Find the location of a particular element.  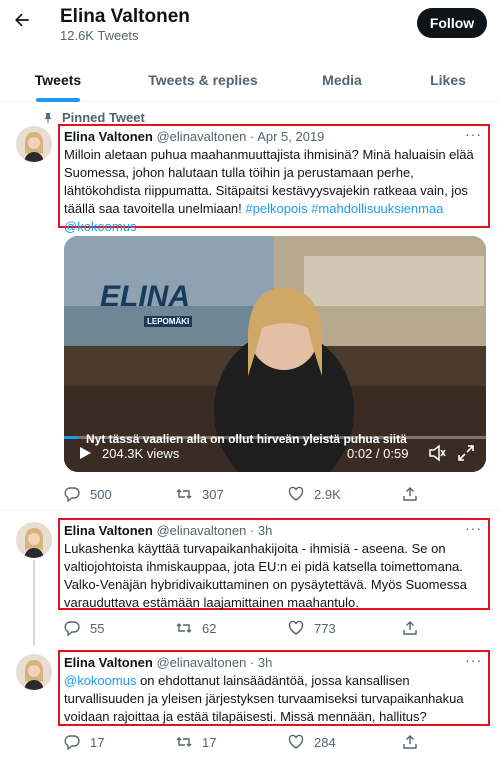

tab-tweets-replies: Tweets & replies is located at coordinates (203, 80).